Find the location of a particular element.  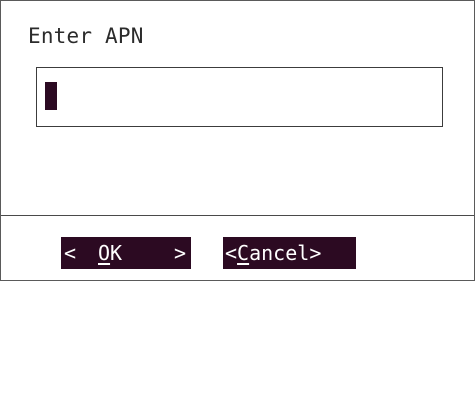

cancel-button: <Cancel> is located at coordinates (289, 253).